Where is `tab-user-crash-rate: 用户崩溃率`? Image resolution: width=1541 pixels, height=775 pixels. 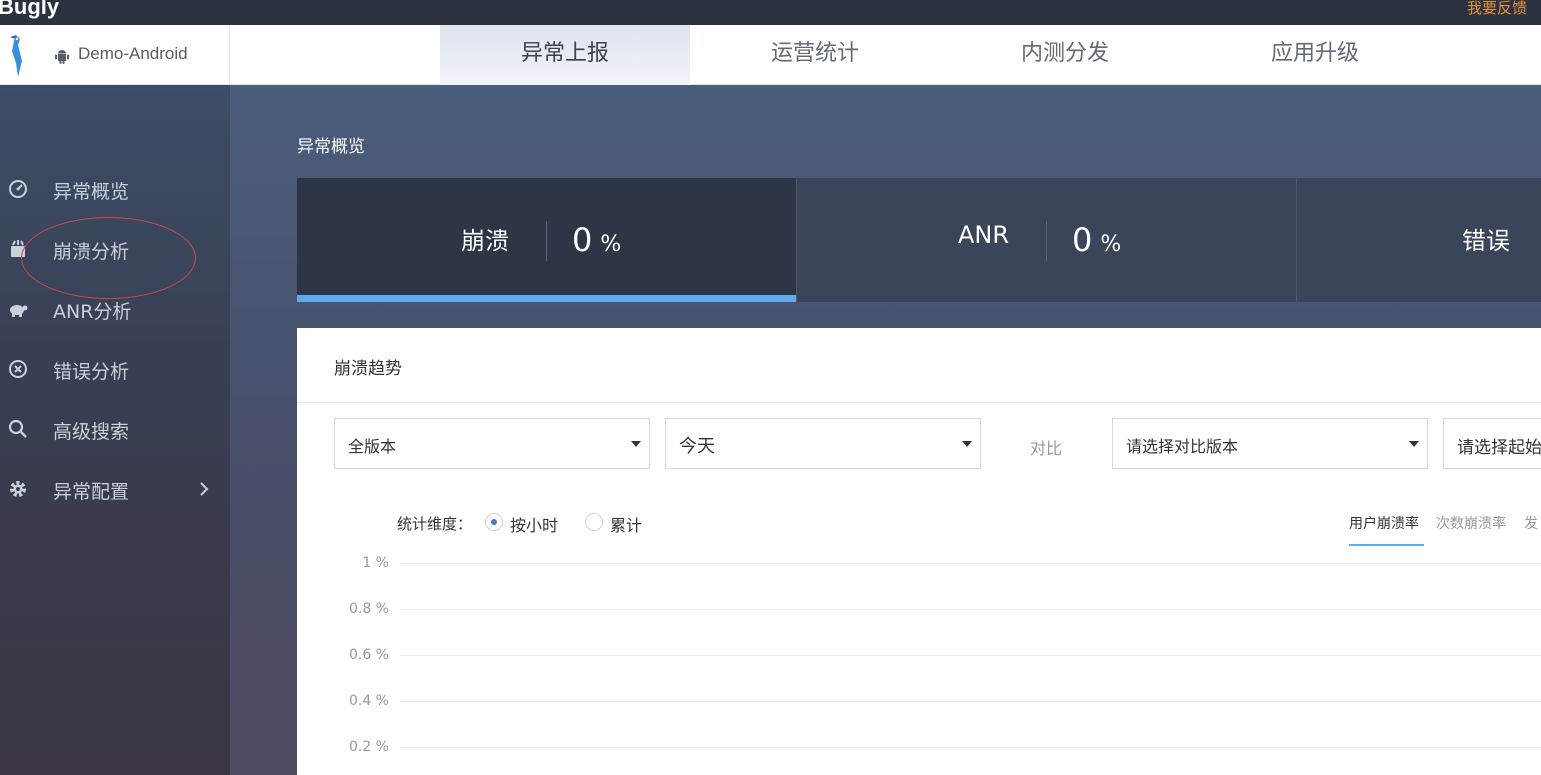 tab-user-crash-rate: 用户崩溃率 is located at coordinates (1384, 523).